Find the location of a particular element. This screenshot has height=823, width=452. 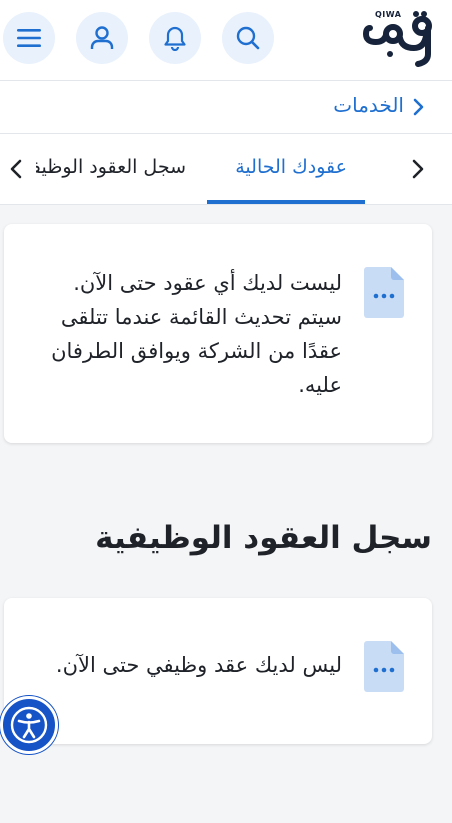

accessibility-icon is located at coordinates (29, 725).